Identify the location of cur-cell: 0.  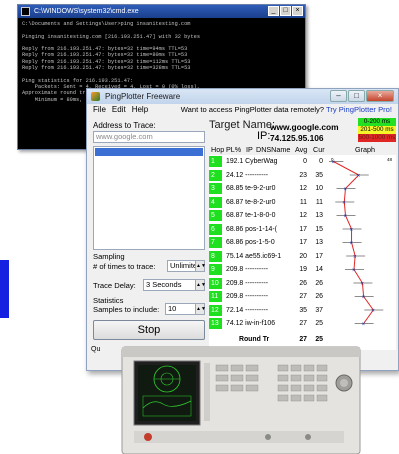
(321, 161).